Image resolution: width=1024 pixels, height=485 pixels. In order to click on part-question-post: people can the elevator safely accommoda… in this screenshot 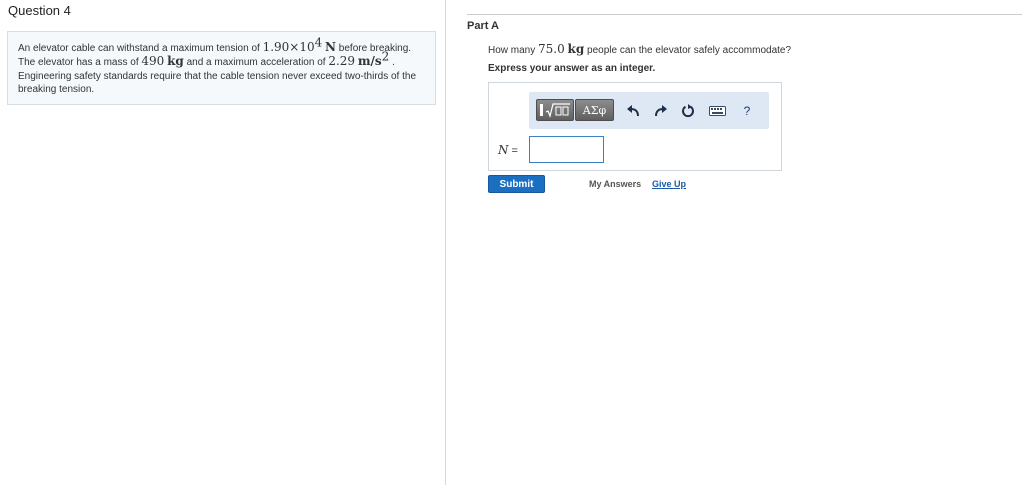, I will do `click(688, 50)`.